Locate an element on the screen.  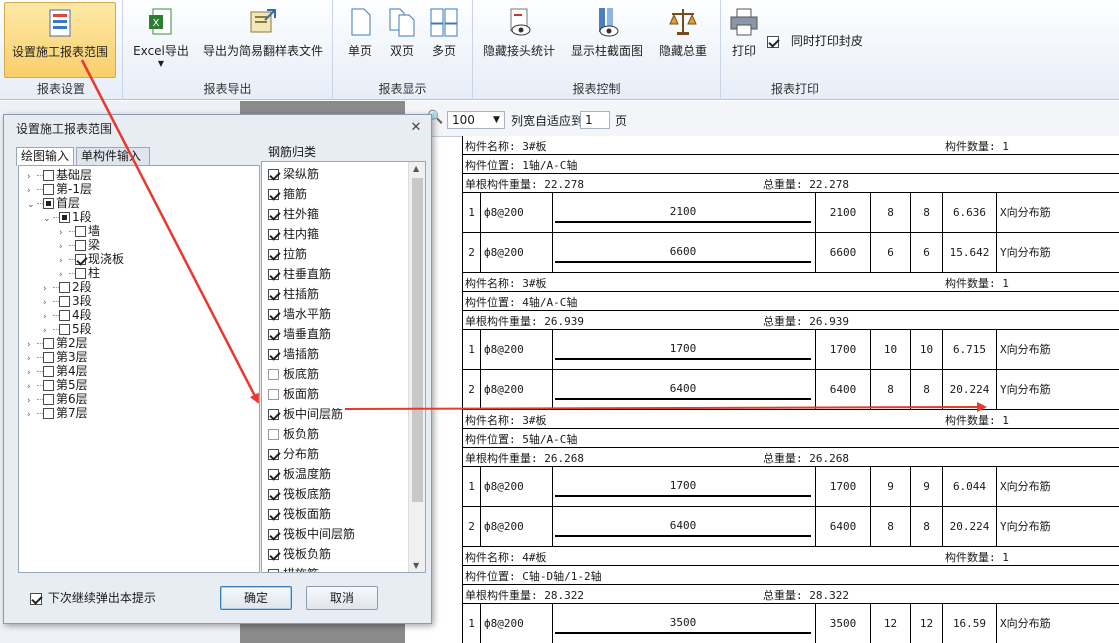
scroll-down-icon: ▼ is located at coordinates (416, 565).